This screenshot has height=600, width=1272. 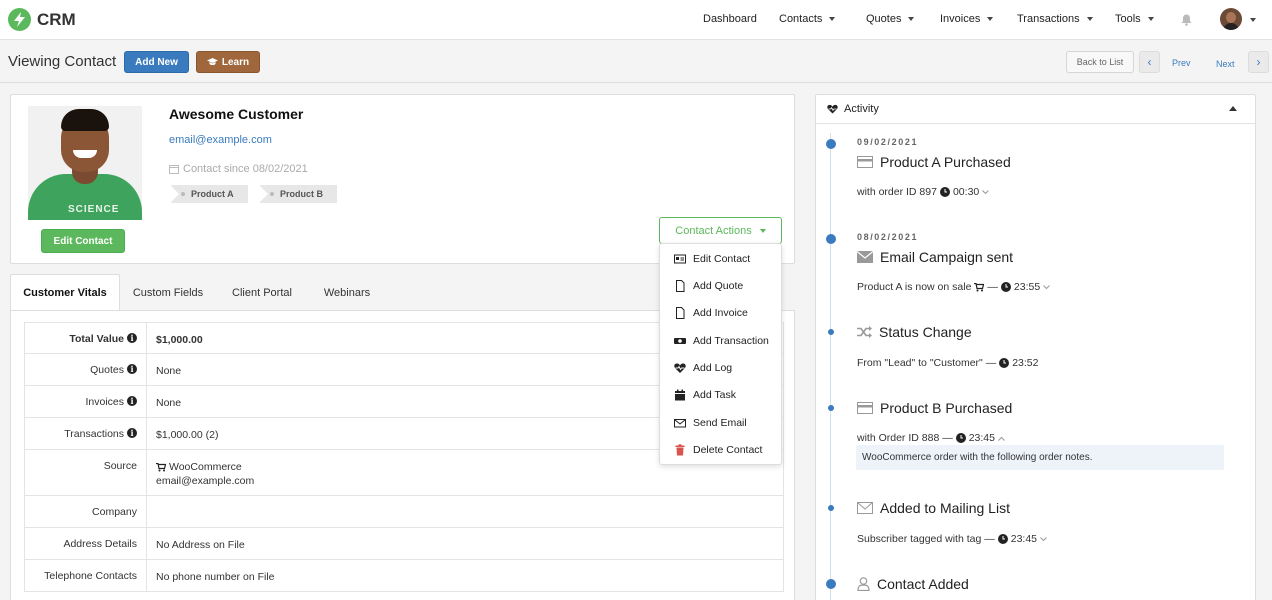 I want to click on menu-item-edit-contact: Edit Contact, so click(x=720, y=258).